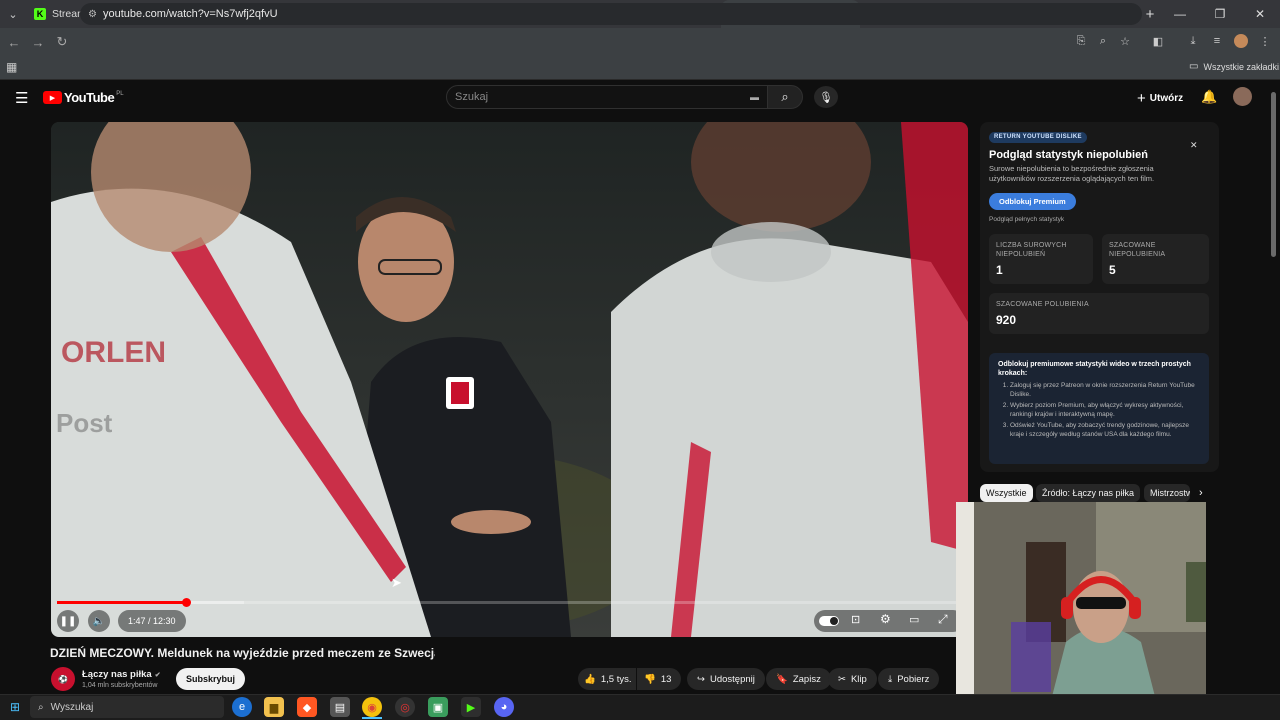 This screenshot has height=720, width=1280. Describe the element at coordinates (307, 707) in the screenshot. I see `brave-icon: ◆` at that location.